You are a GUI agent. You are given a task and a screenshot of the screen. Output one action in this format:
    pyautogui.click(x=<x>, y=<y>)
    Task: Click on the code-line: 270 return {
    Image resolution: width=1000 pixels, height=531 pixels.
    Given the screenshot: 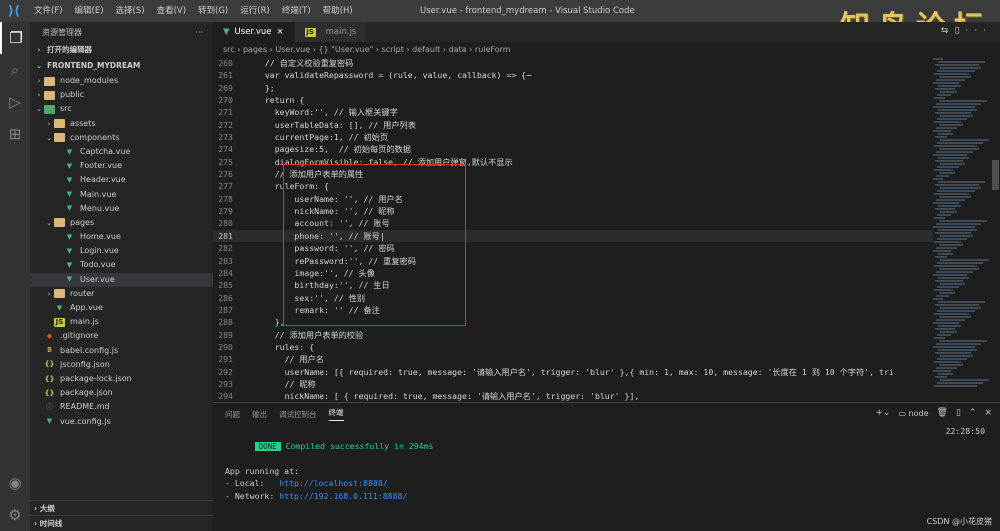 What is the action you would take?
    pyautogui.click(x=573, y=100)
    